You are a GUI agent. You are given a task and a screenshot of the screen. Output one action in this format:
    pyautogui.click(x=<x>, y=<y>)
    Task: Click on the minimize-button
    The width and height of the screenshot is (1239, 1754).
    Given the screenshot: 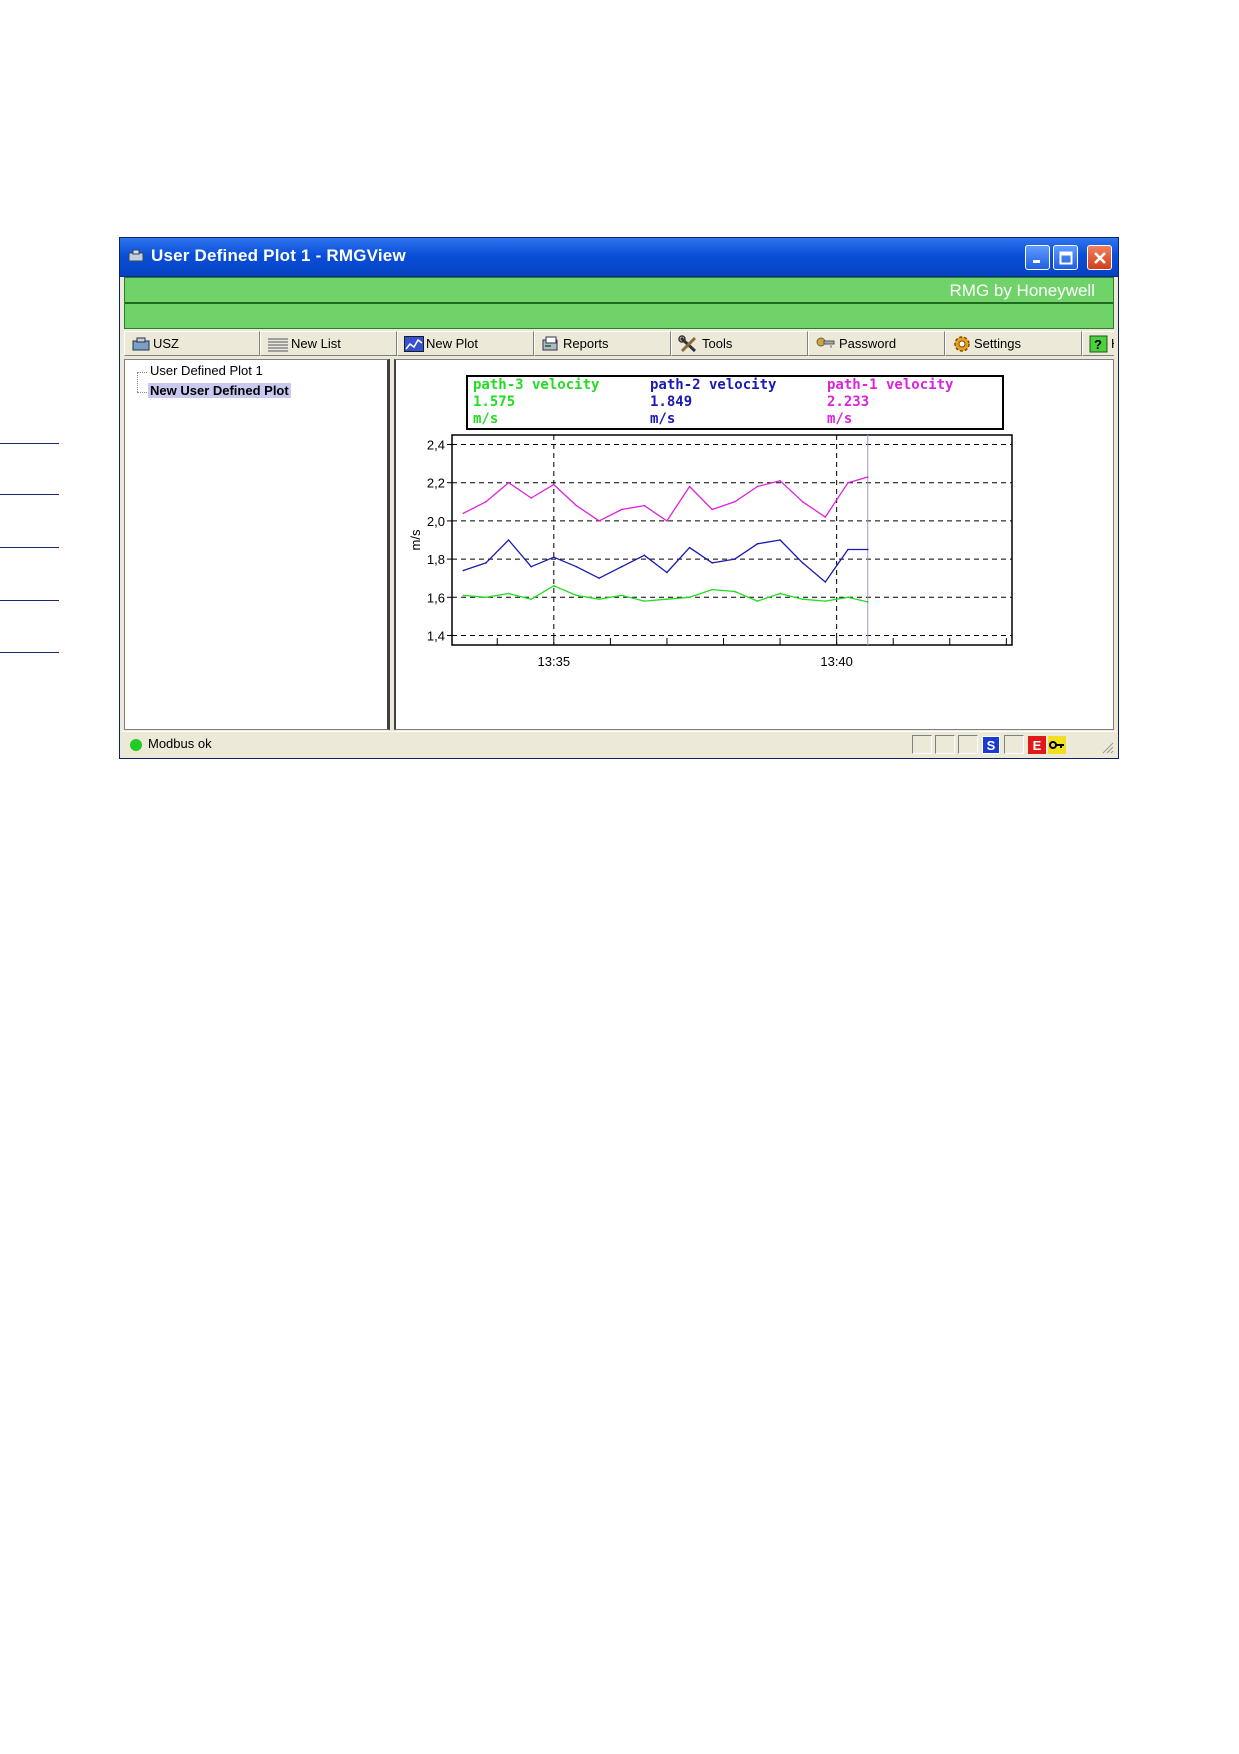 What is the action you would take?
    pyautogui.click(x=1037, y=257)
    